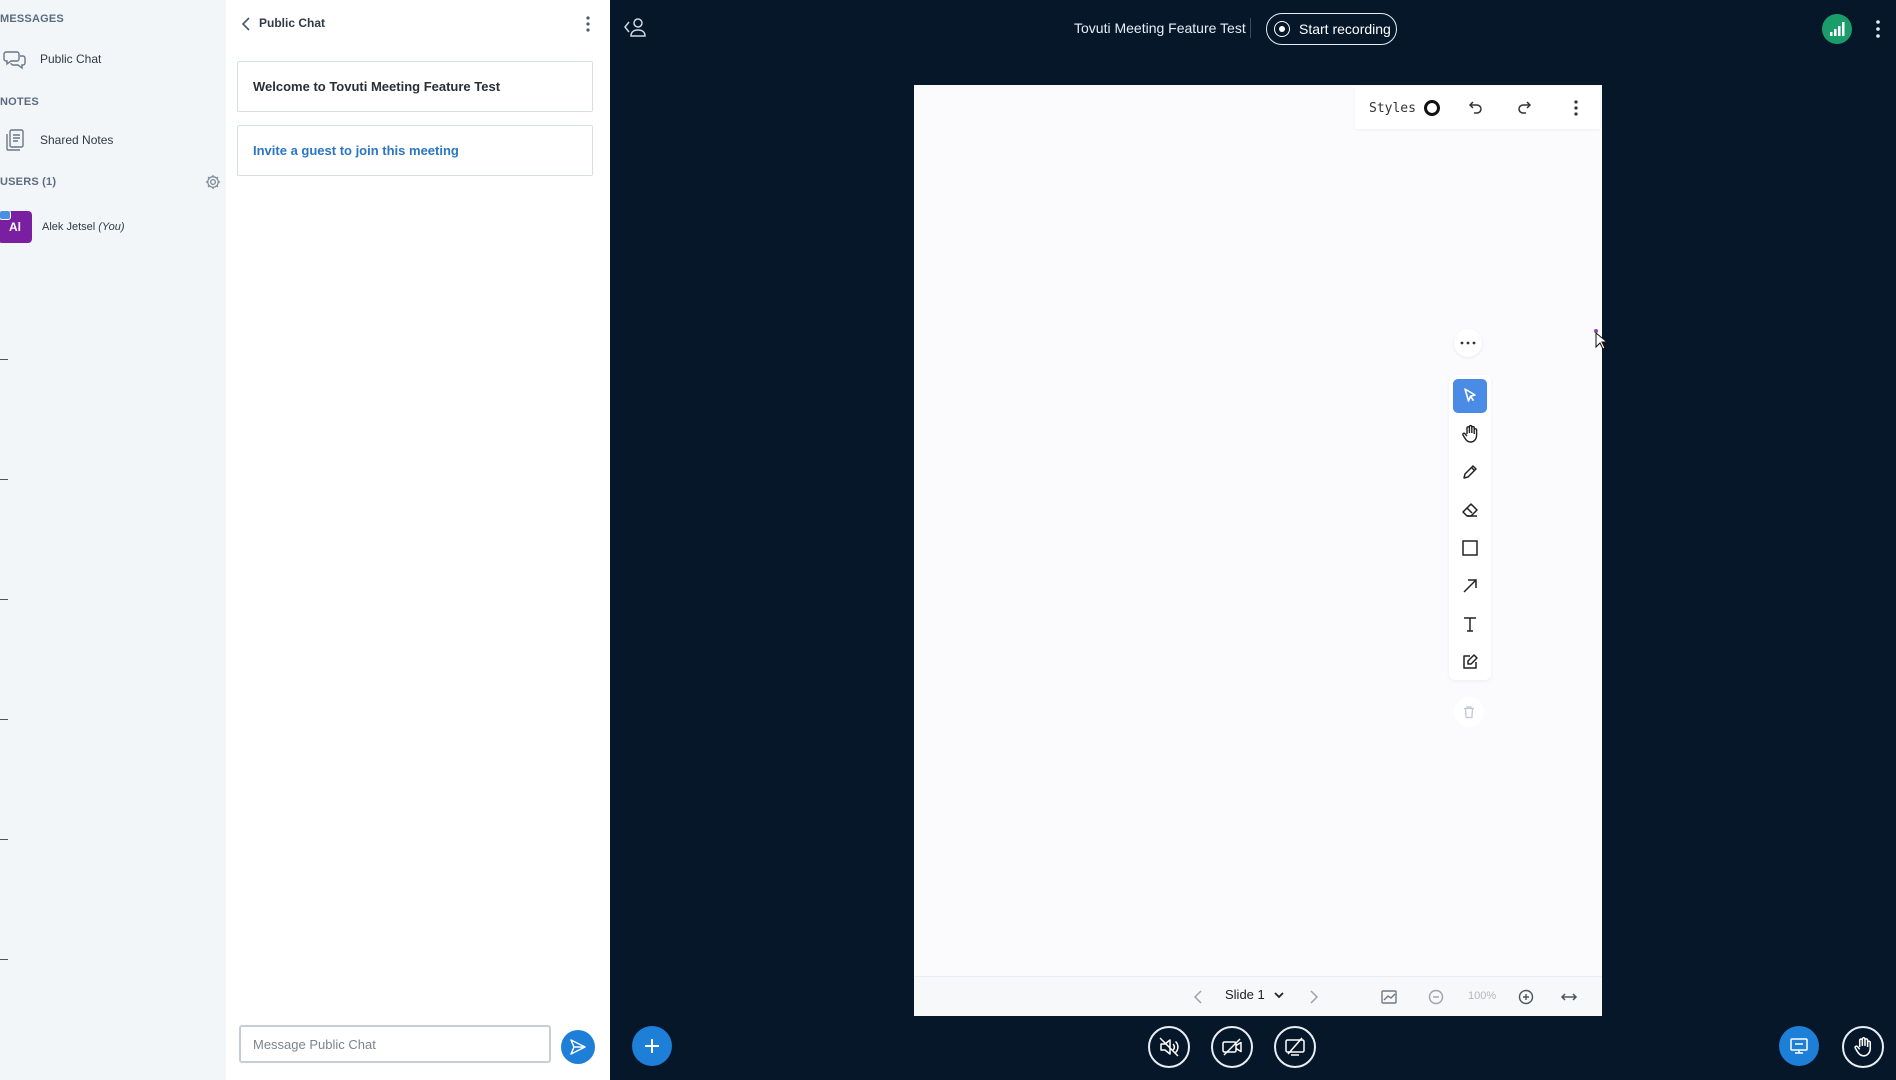 The height and width of the screenshot is (1080, 1896). Describe the element at coordinates (1431, 108) in the screenshot. I see `color-swatch-icon` at that location.